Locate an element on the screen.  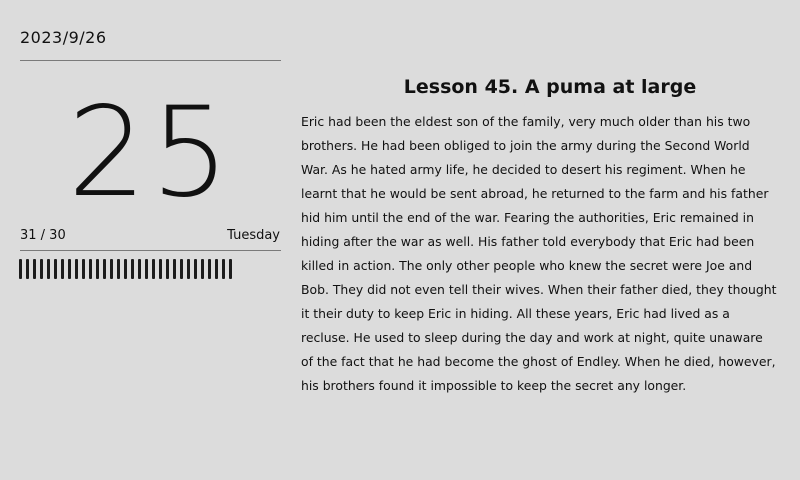
lesson-title: Lesson 45. A puma at large is located at coordinates (550, 87).